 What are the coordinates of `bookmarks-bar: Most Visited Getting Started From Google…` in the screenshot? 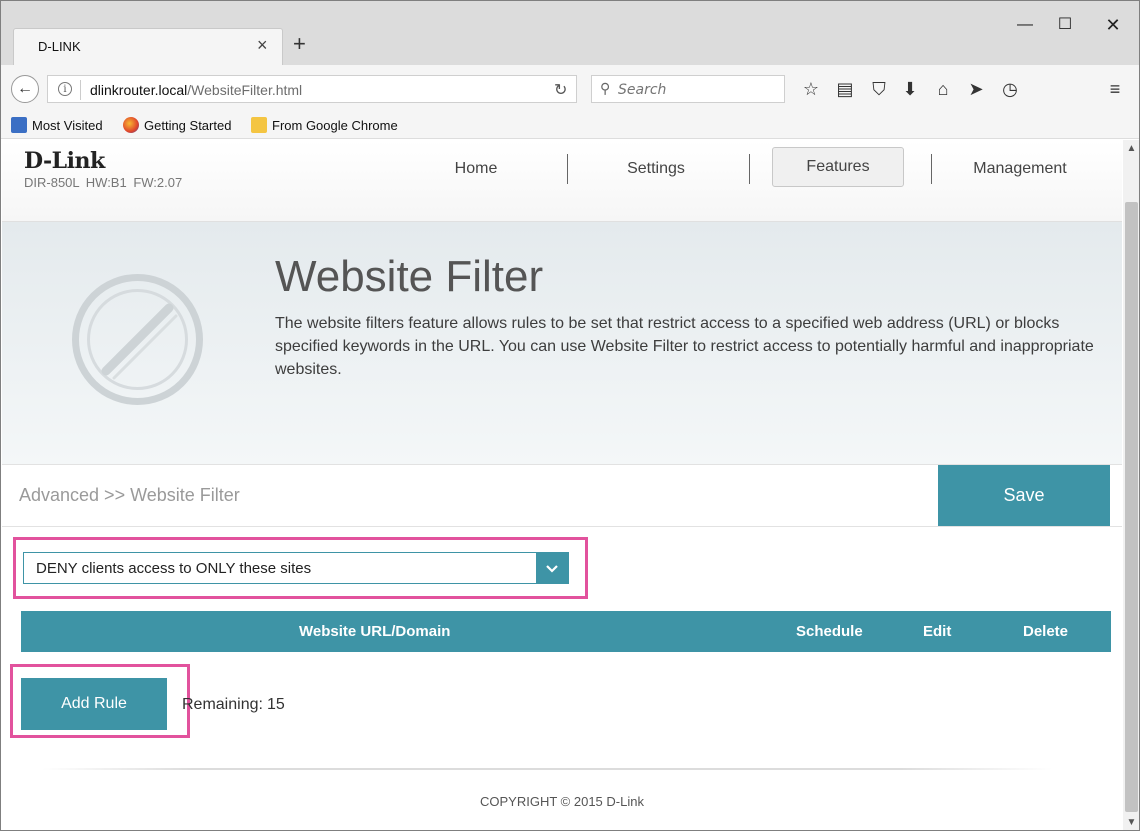 It's located at (570, 126).